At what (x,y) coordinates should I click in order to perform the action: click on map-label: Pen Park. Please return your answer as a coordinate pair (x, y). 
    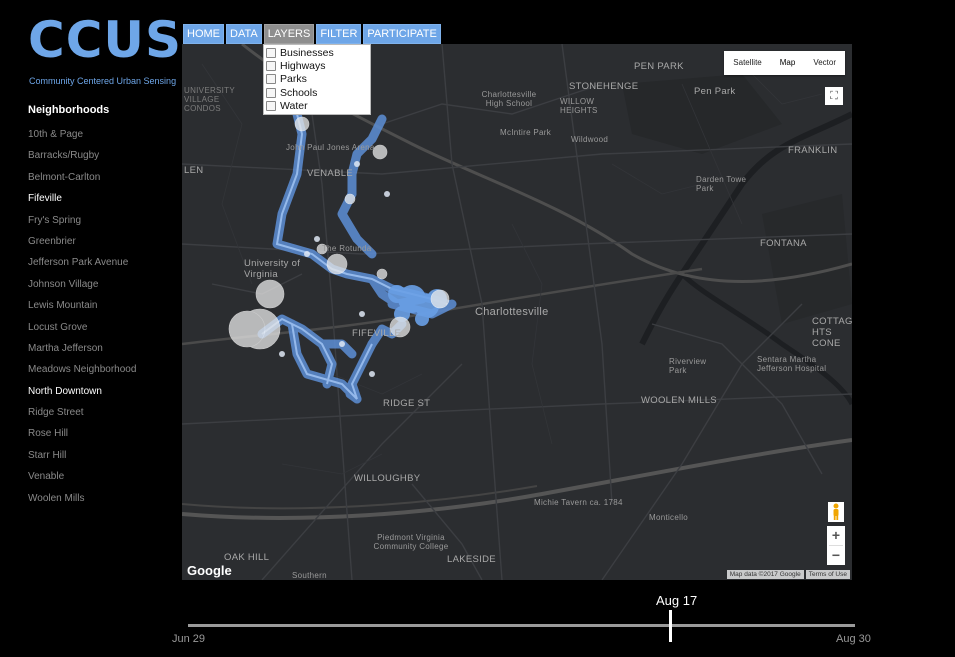
    Looking at the image, I should click on (715, 91).